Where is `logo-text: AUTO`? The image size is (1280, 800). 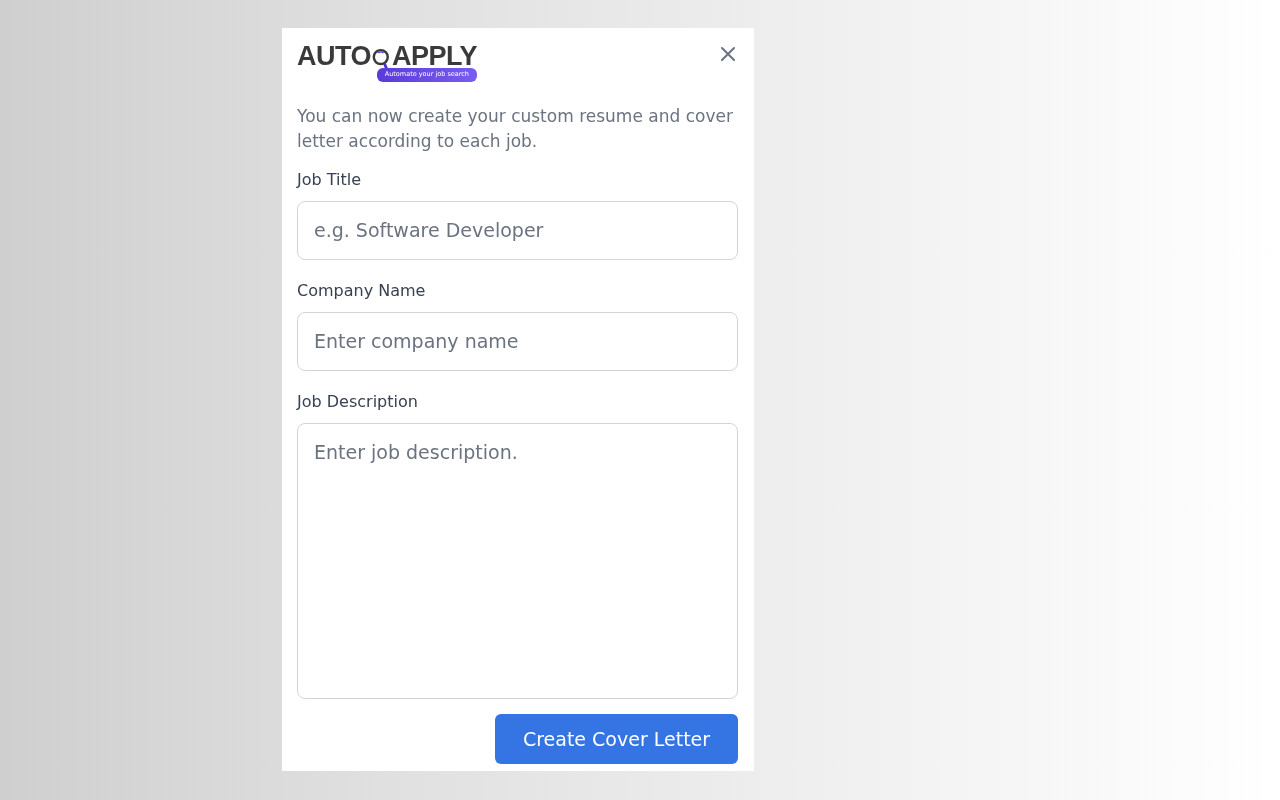
logo-text: AUTO is located at coordinates (334, 56).